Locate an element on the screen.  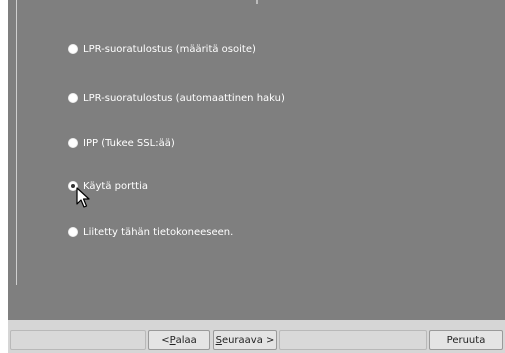
back-button: < Palaa is located at coordinates (179, 340).